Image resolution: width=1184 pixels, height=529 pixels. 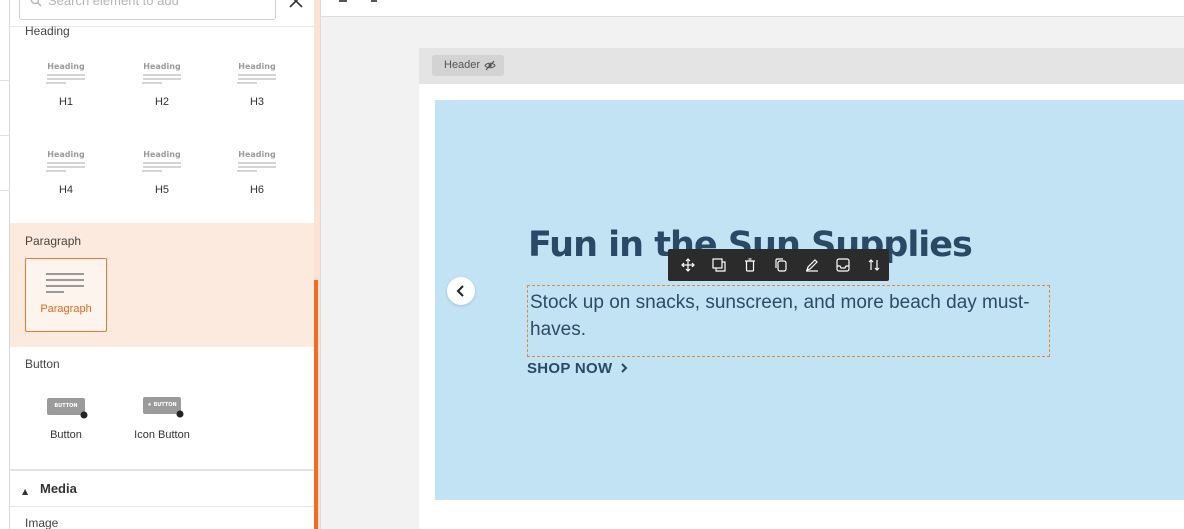 What do you see at coordinates (47, 31) in the screenshot?
I see `heading-section-title: Heading` at bounding box center [47, 31].